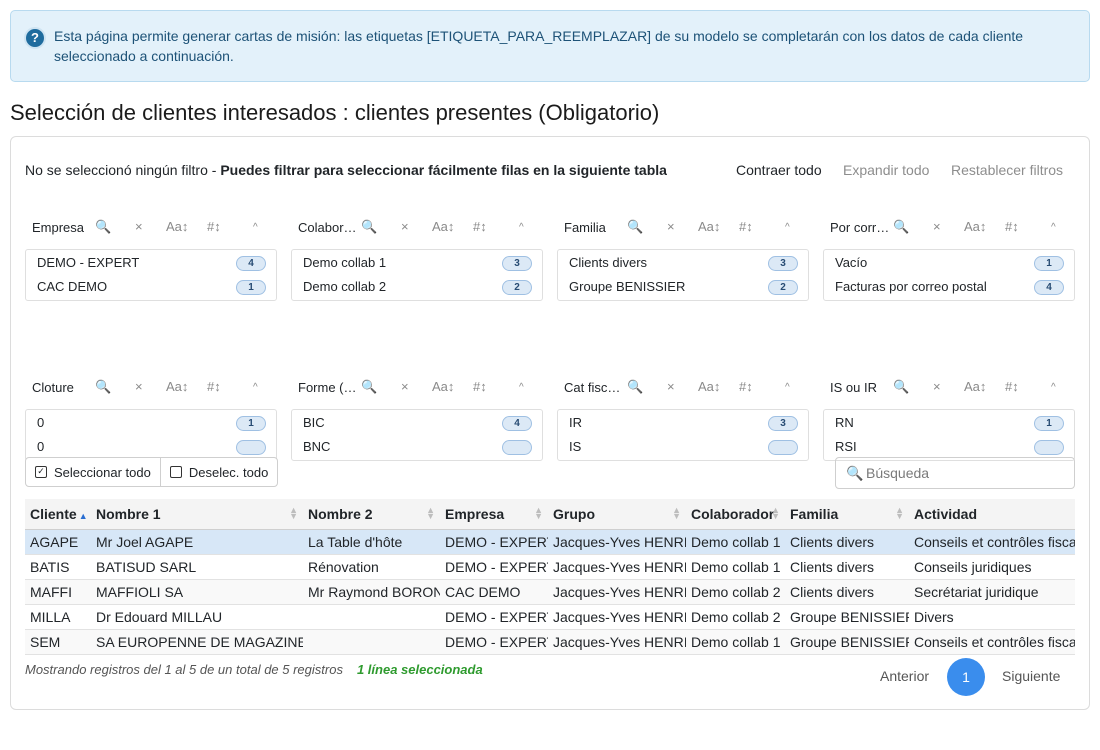 Image resolution: width=1100 pixels, height=750 pixels. Describe the element at coordinates (966, 677) in the screenshot. I see `page-1-button: 1` at that location.